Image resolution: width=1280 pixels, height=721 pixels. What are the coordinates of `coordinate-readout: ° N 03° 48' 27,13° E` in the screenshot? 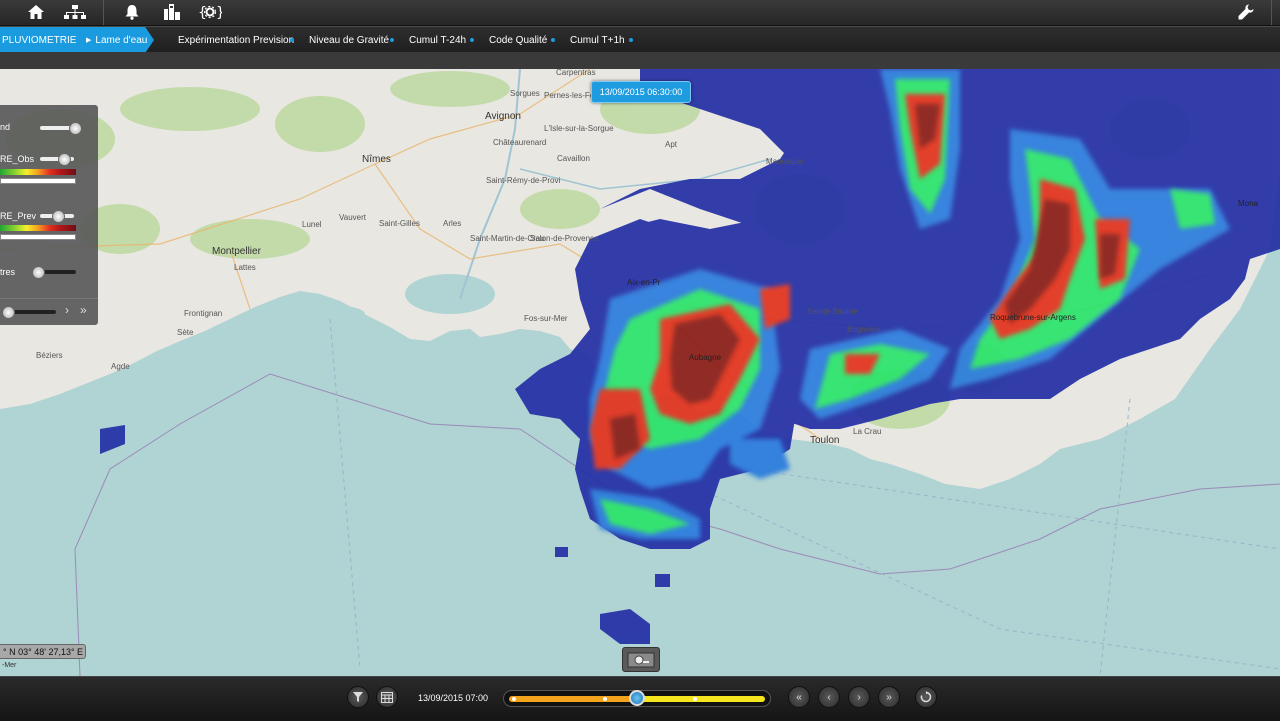 It's located at (43, 651).